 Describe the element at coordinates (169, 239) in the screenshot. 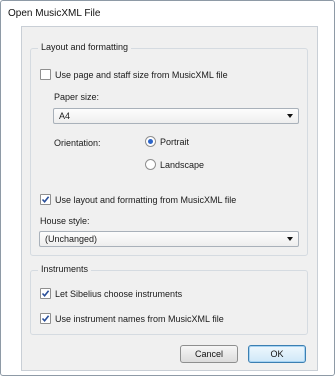

I see `house-style-dropdown: (Unchanged)` at that location.